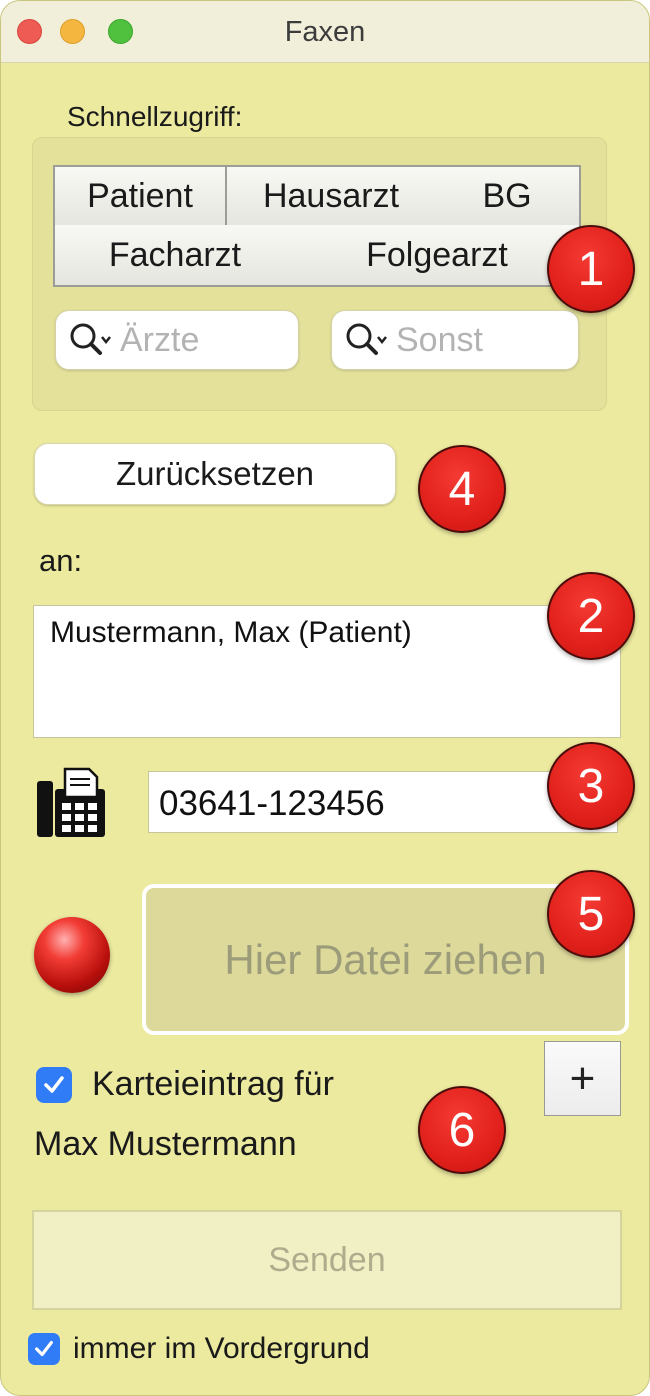 The width and height of the screenshot is (650, 1396). What do you see at coordinates (200, 340) in the screenshot?
I see `doctor-search-input` at bounding box center [200, 340].